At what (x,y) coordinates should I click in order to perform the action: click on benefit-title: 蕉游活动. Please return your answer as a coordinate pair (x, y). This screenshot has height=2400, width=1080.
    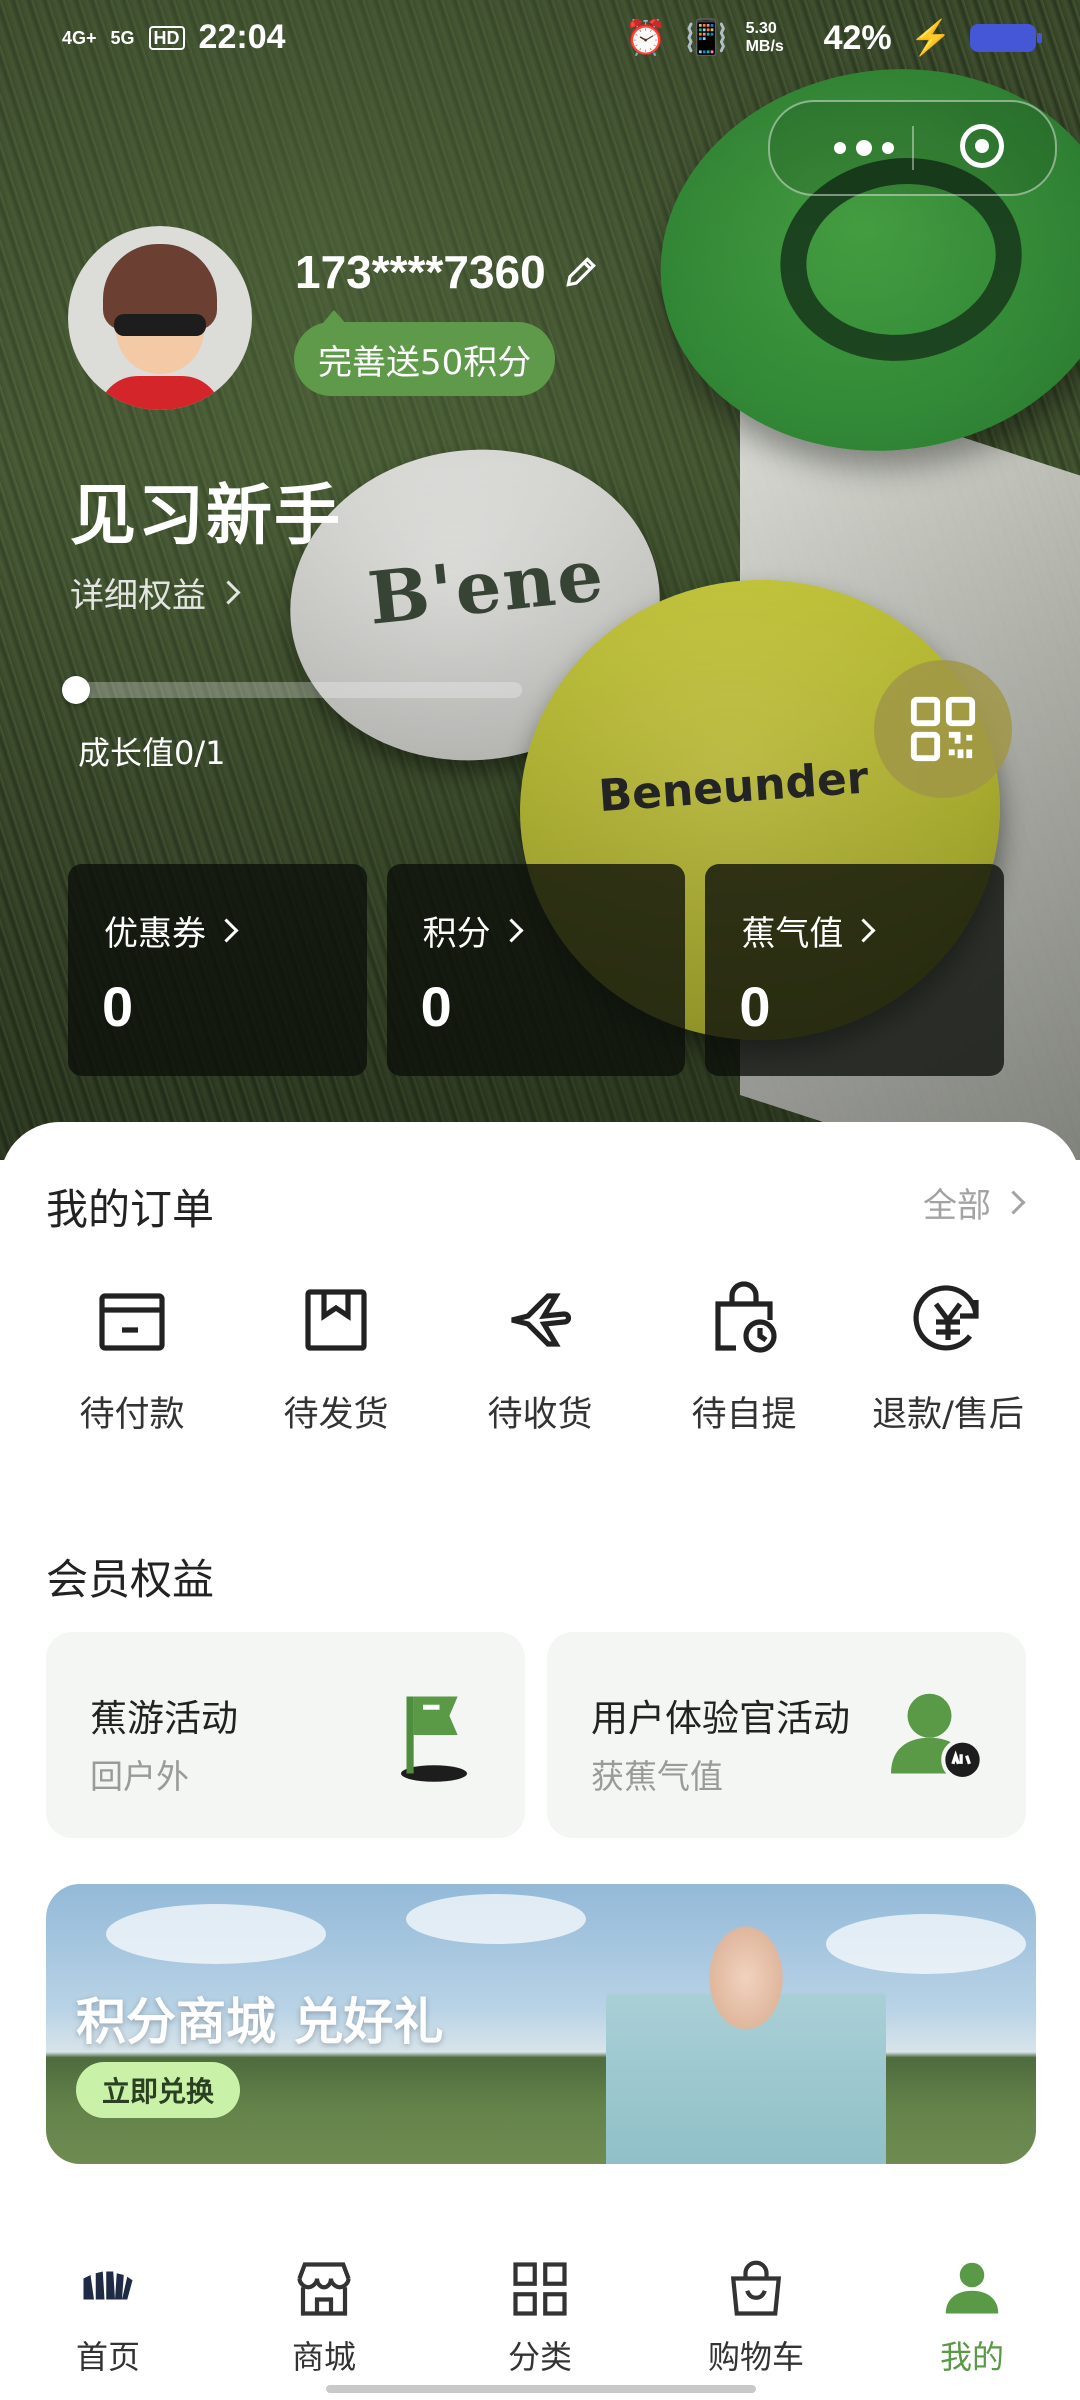
    Looking at the image, I should click on (164, 1718).